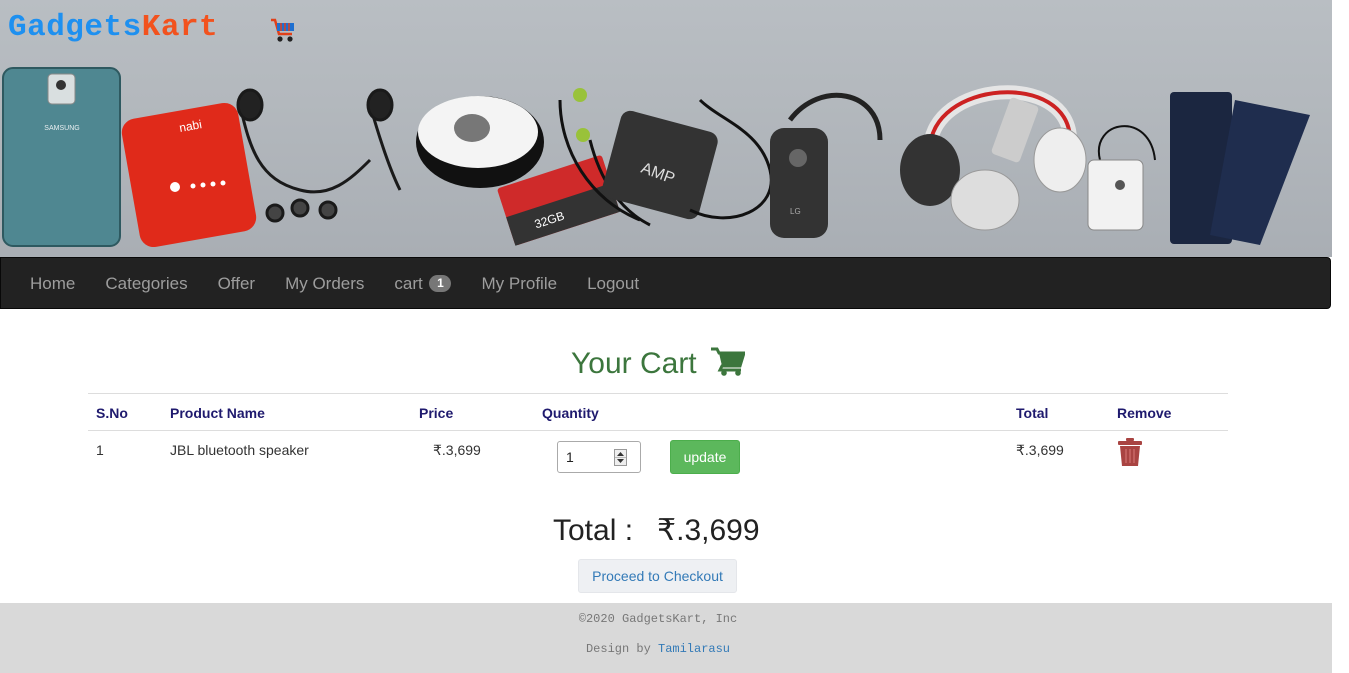  I want to click on spinner-down-icon, so click(620, 461).